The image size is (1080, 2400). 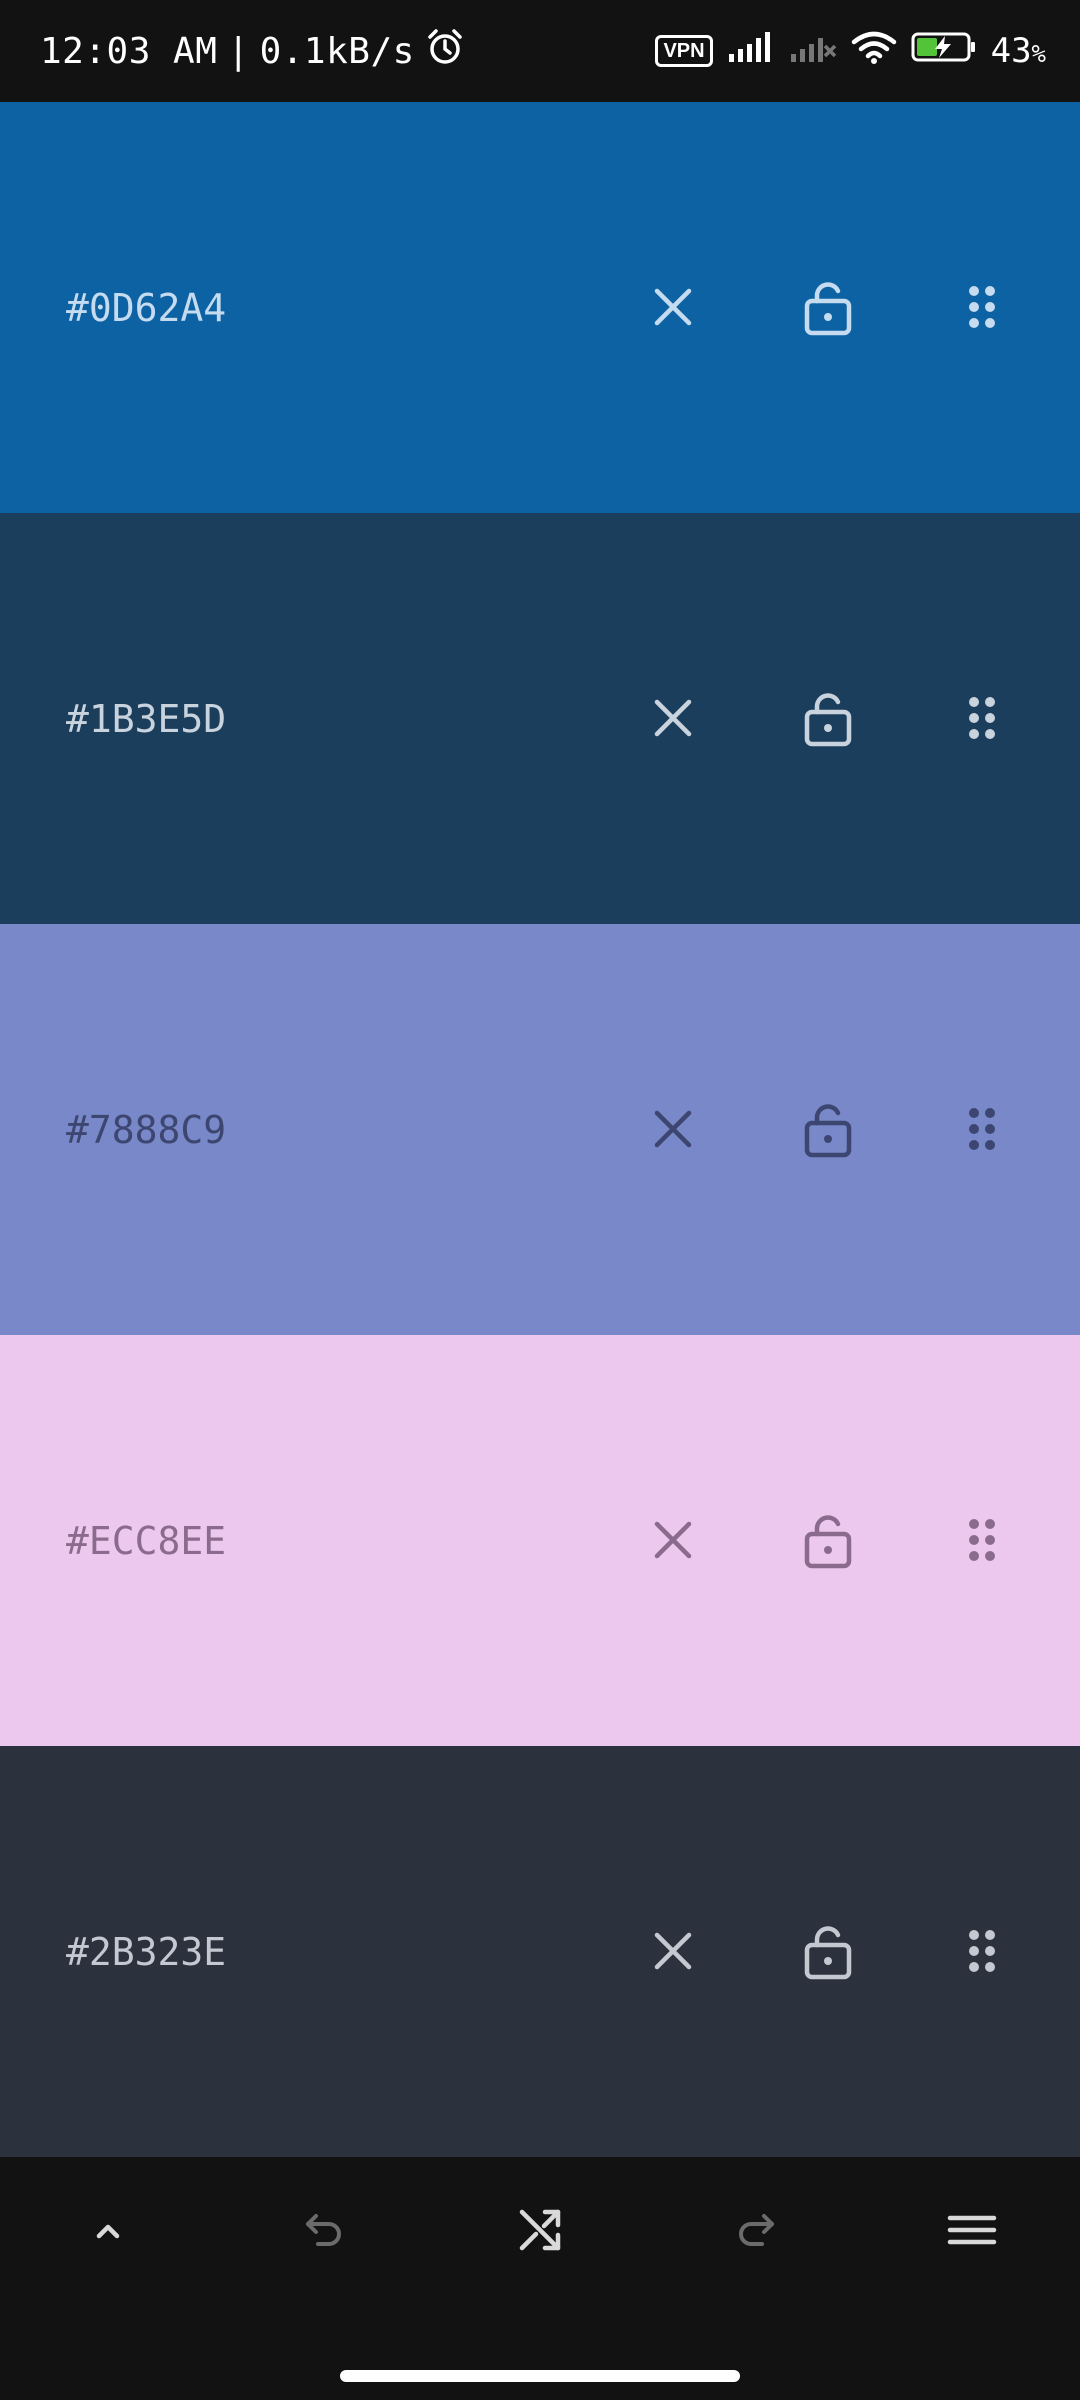 I want to click on undo-icon, so click(x=323, y=2230).